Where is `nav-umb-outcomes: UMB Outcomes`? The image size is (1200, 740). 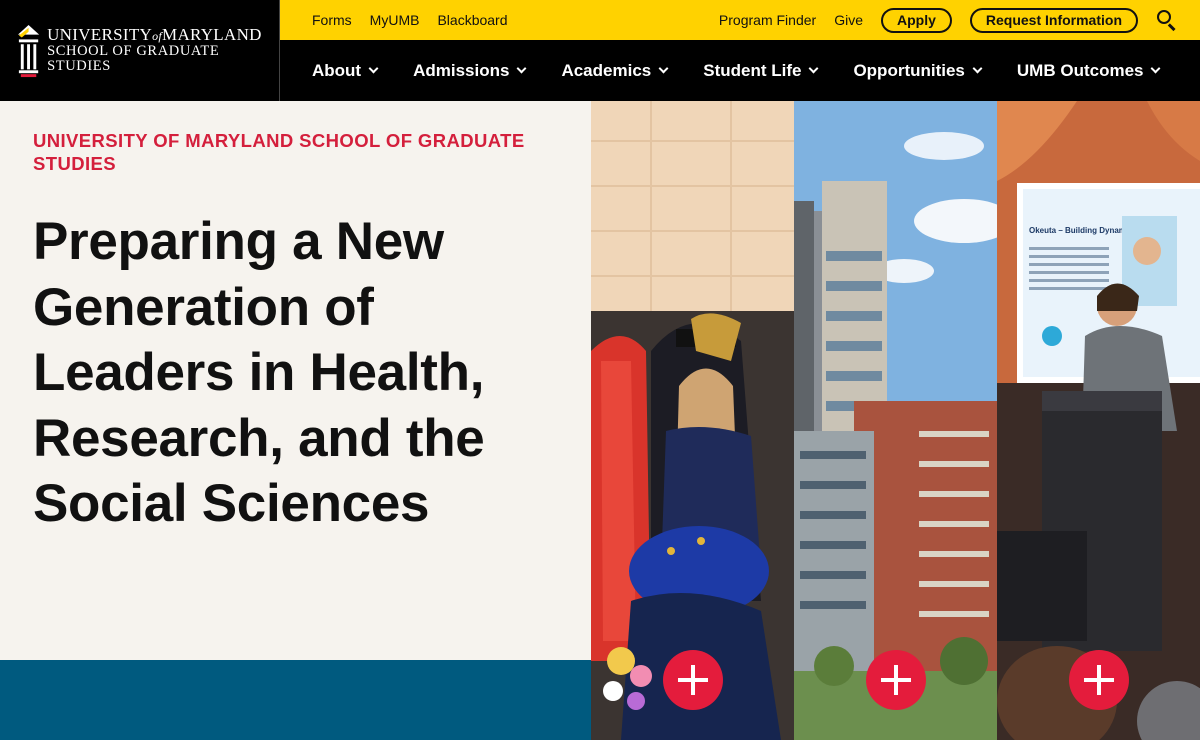
nav-umb-outcomes: UMB Outcomes is located at coordinates (1089, 71).